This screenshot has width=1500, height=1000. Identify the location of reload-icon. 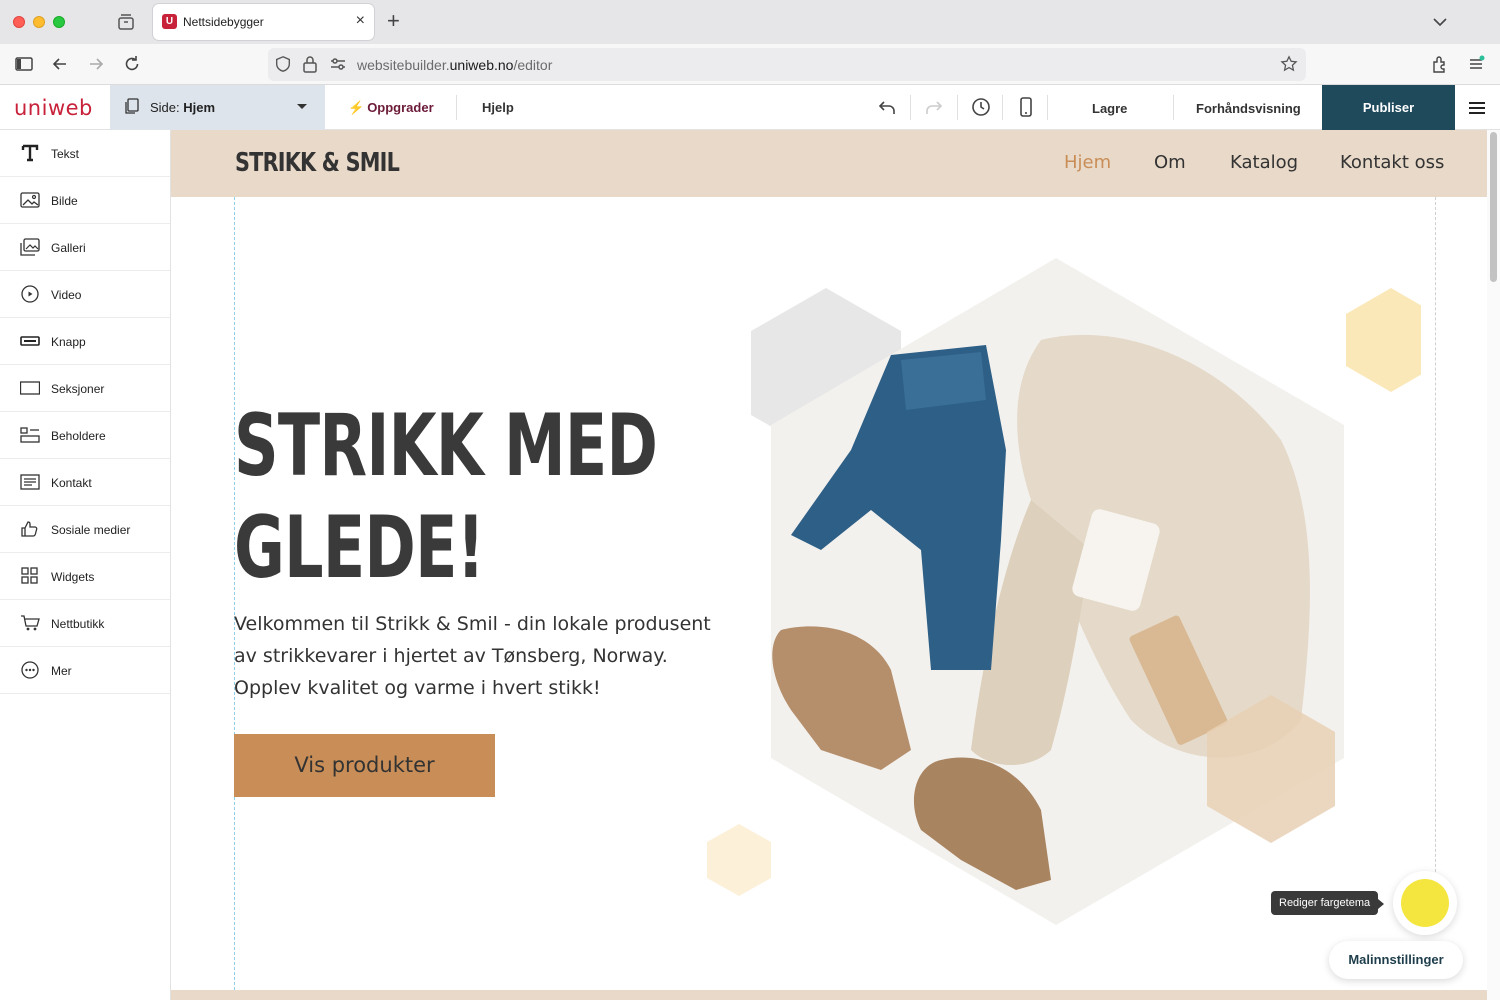
(132, 64).